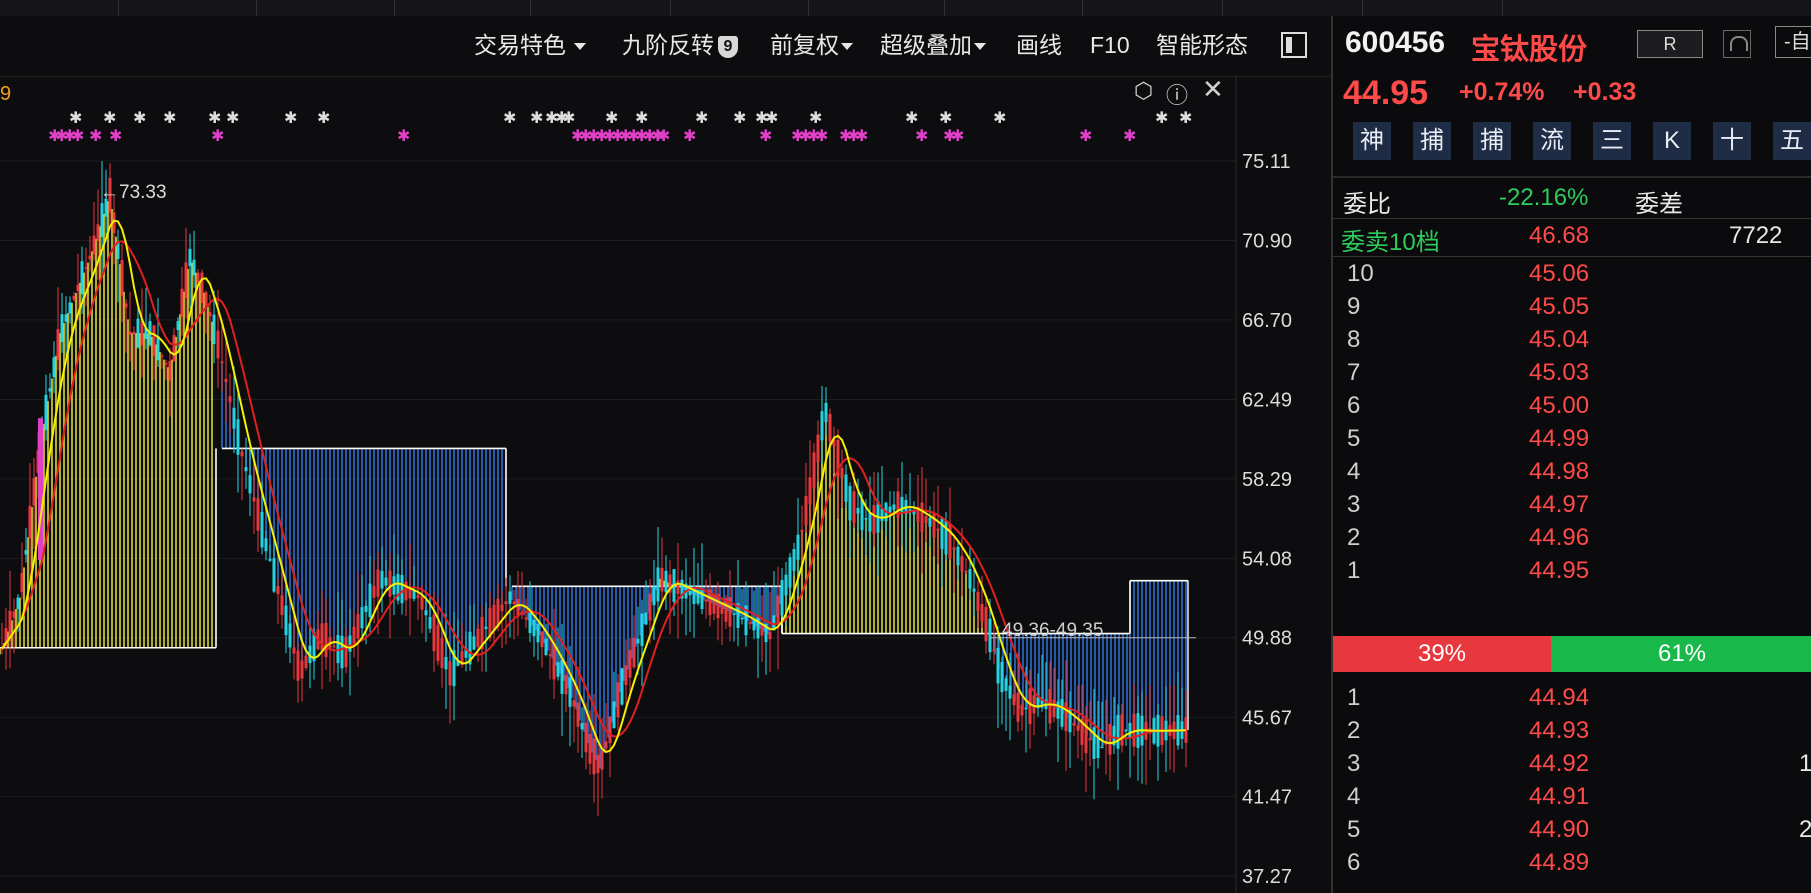  What do you see at coordinates (1110, 45) in the screenshot?
I see `f10-button: F10` at bounding box center [1110, 45].